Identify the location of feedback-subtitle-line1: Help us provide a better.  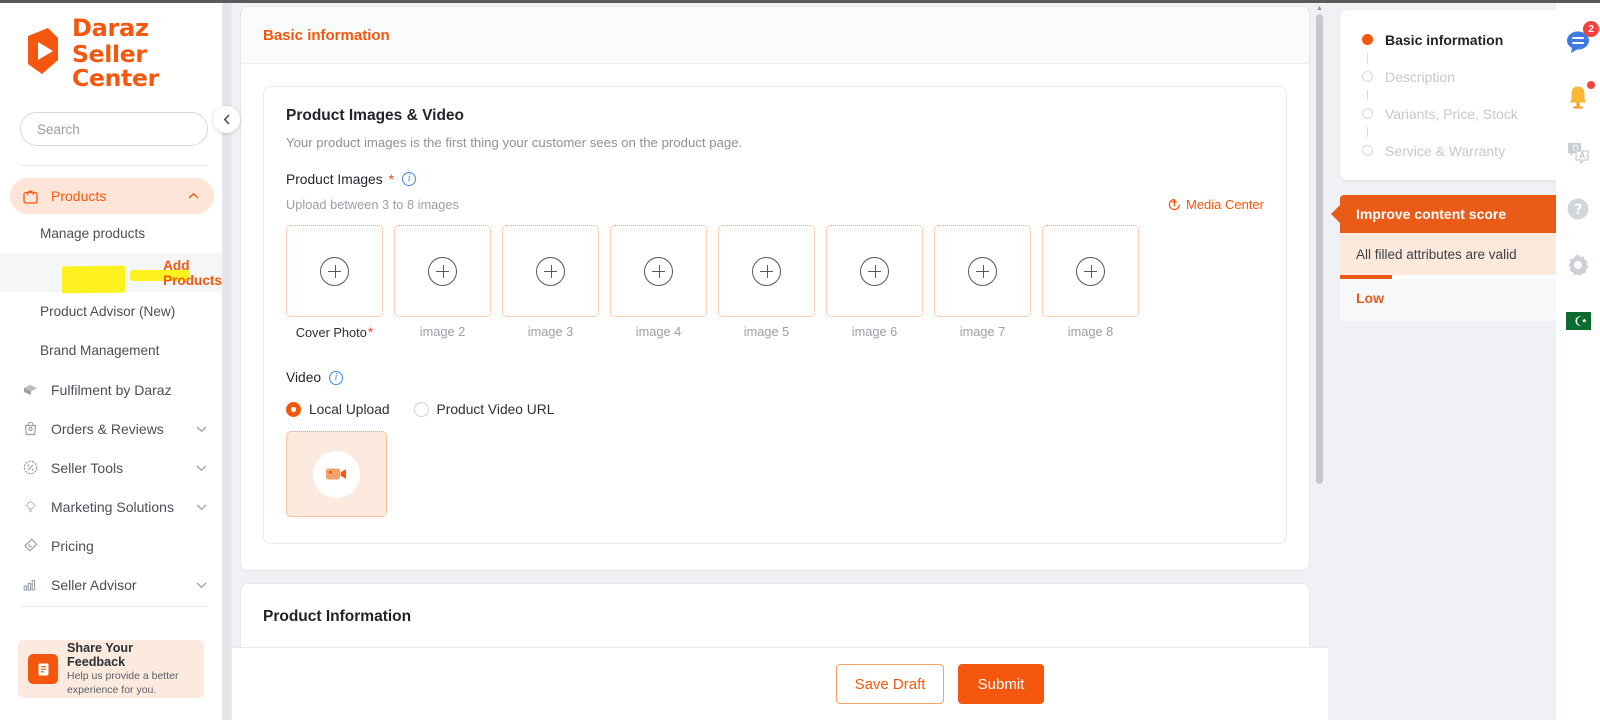
(123, 676).